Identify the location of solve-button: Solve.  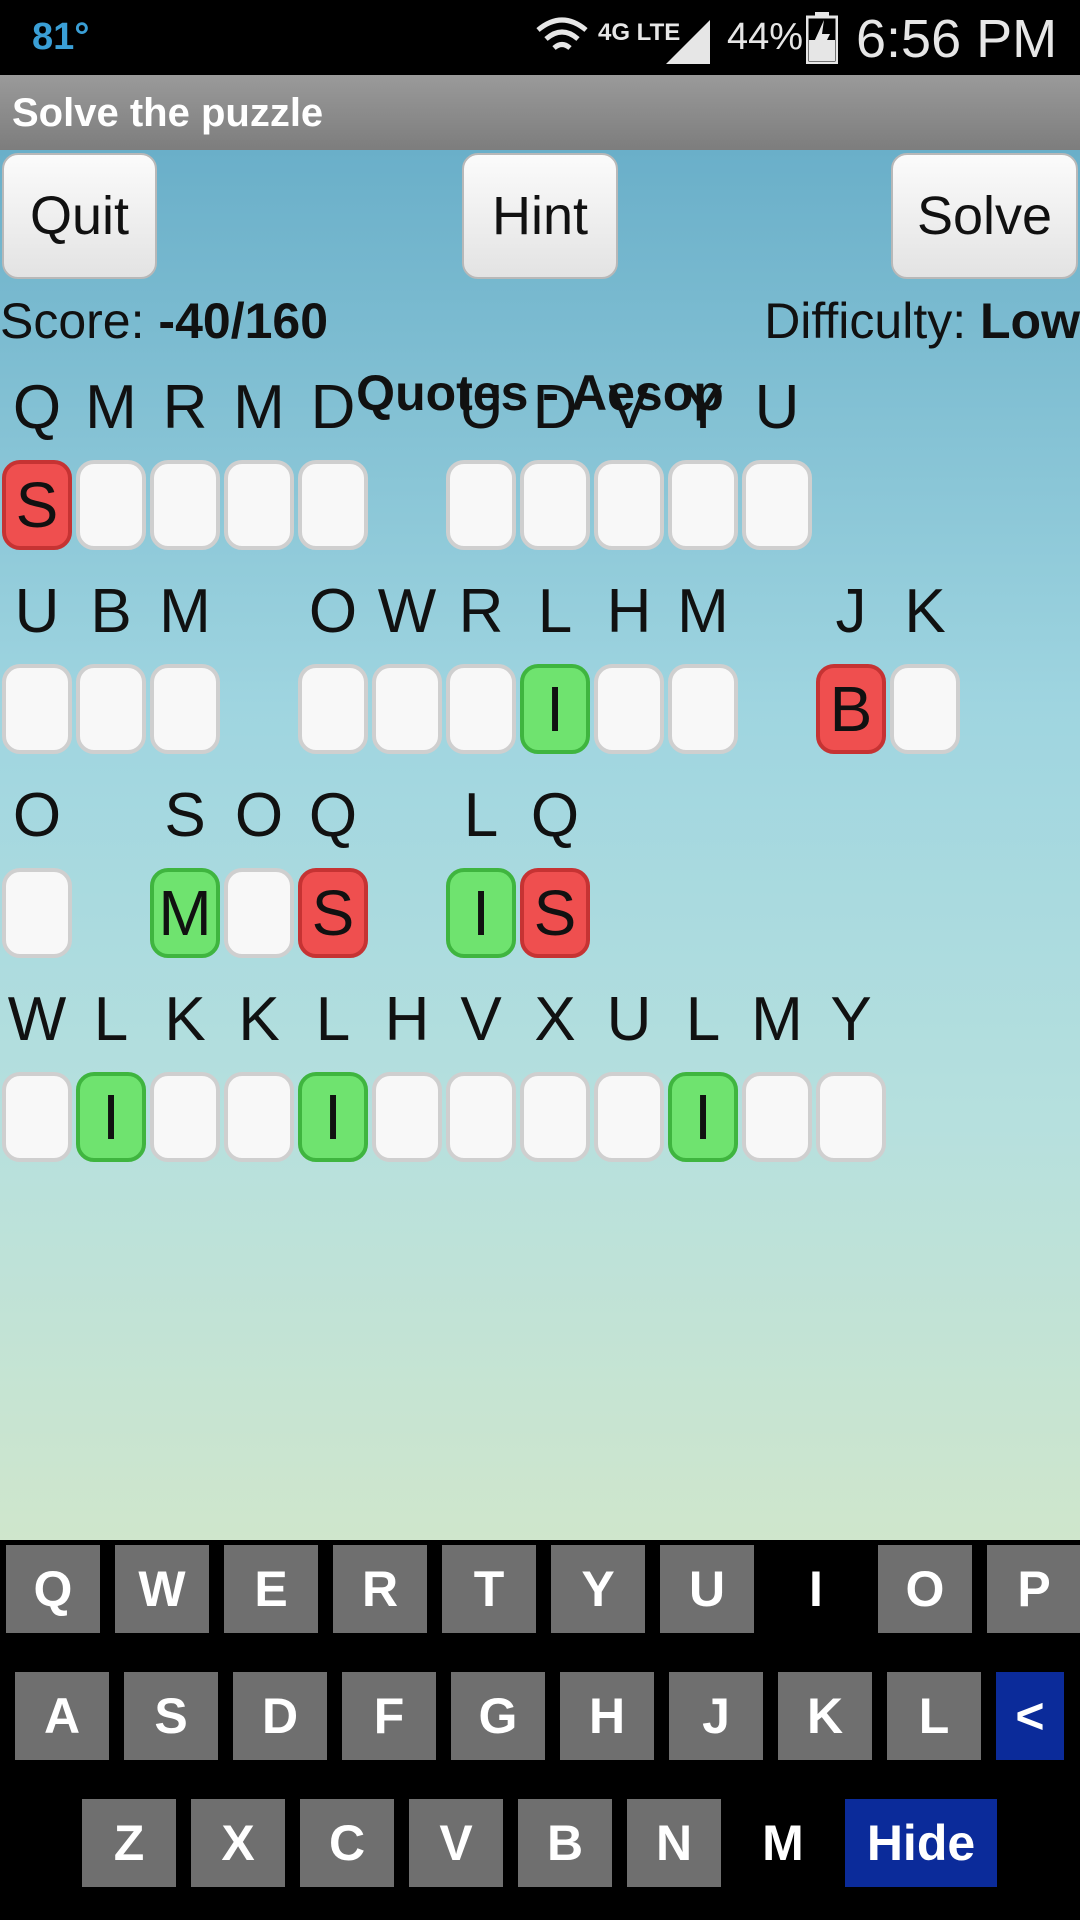
(984, 216).